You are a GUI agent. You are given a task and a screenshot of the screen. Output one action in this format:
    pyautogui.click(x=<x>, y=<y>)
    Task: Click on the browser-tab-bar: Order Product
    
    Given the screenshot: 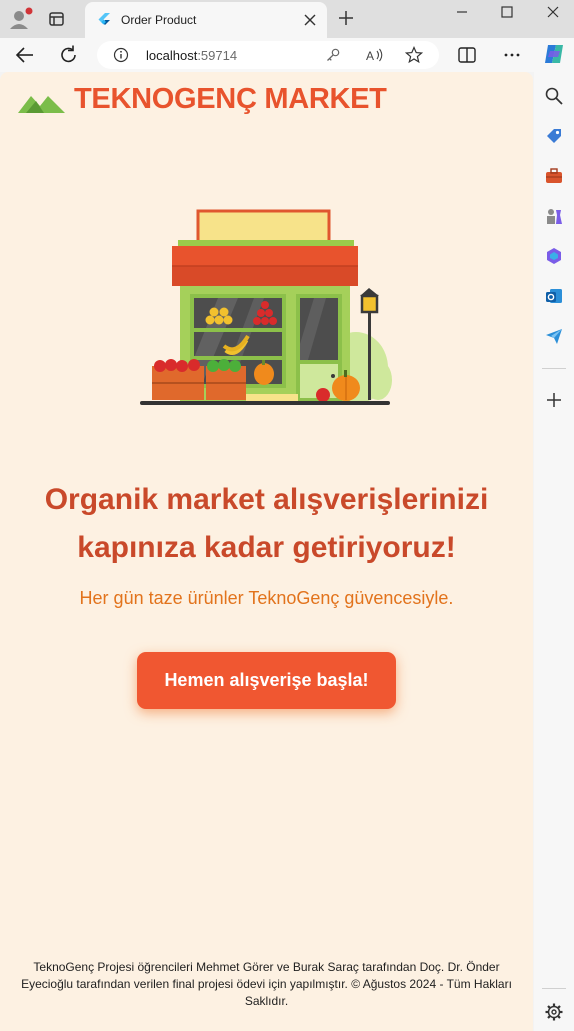 What is the action you would take?
    pyautogui.click(x=287, y=19)
    